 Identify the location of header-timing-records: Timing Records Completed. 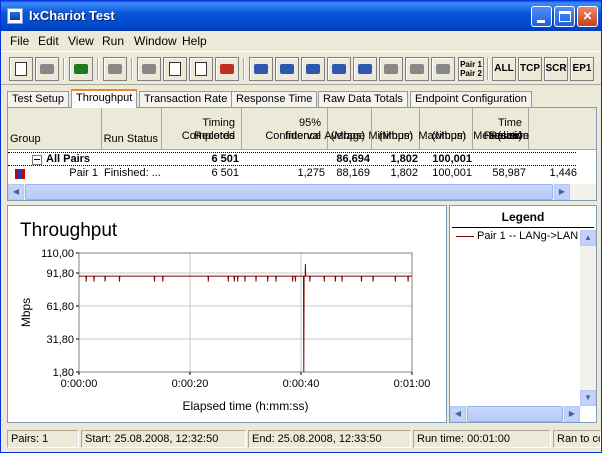
(202, 129).